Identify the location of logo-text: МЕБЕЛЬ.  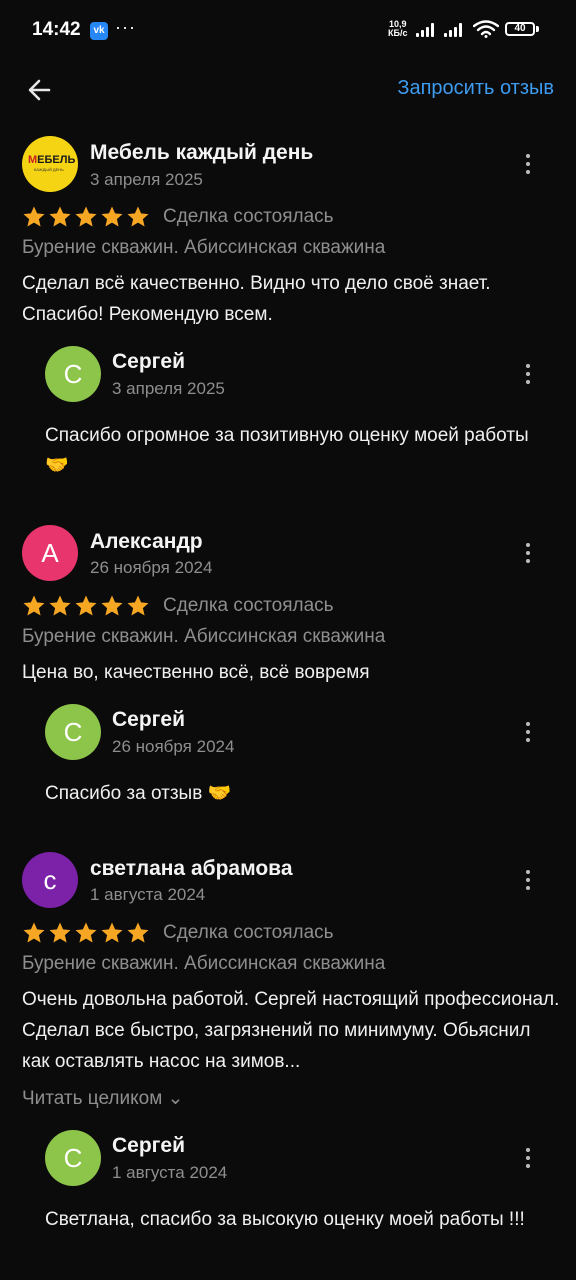
(52, 160).